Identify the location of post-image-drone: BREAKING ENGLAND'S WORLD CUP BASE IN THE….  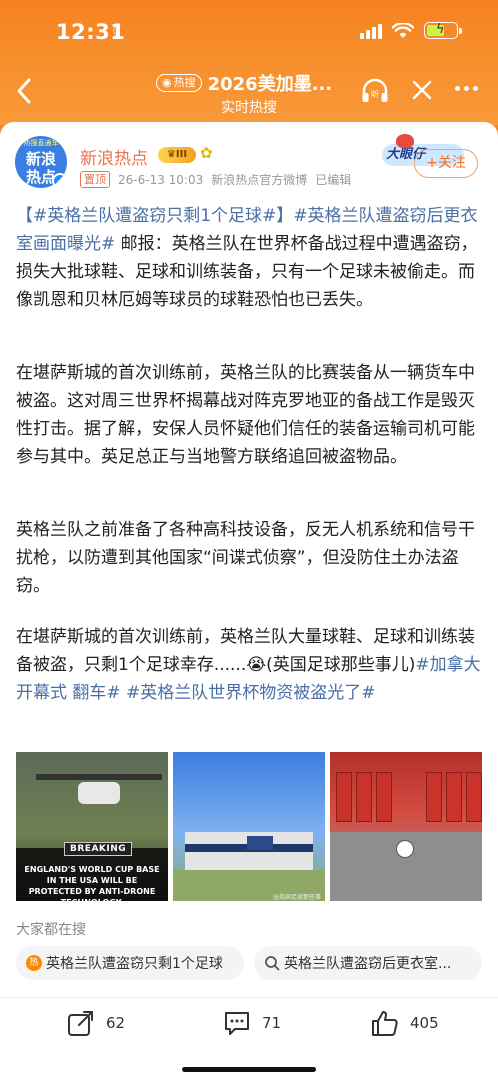
(92, 826).